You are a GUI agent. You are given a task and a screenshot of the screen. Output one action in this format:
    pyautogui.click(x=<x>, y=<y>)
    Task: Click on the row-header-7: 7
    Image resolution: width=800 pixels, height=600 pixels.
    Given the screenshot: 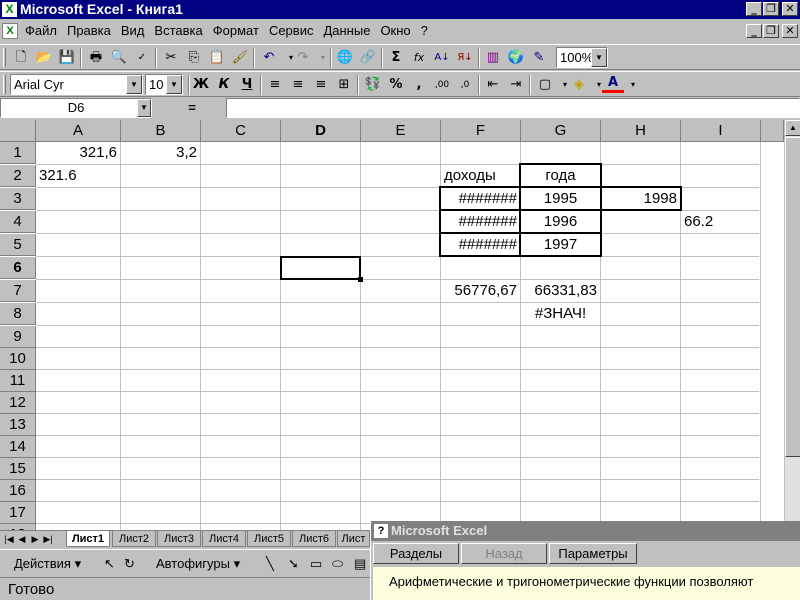 What is the action you would take?
    pyautogui.click(x=18, y=291)
    